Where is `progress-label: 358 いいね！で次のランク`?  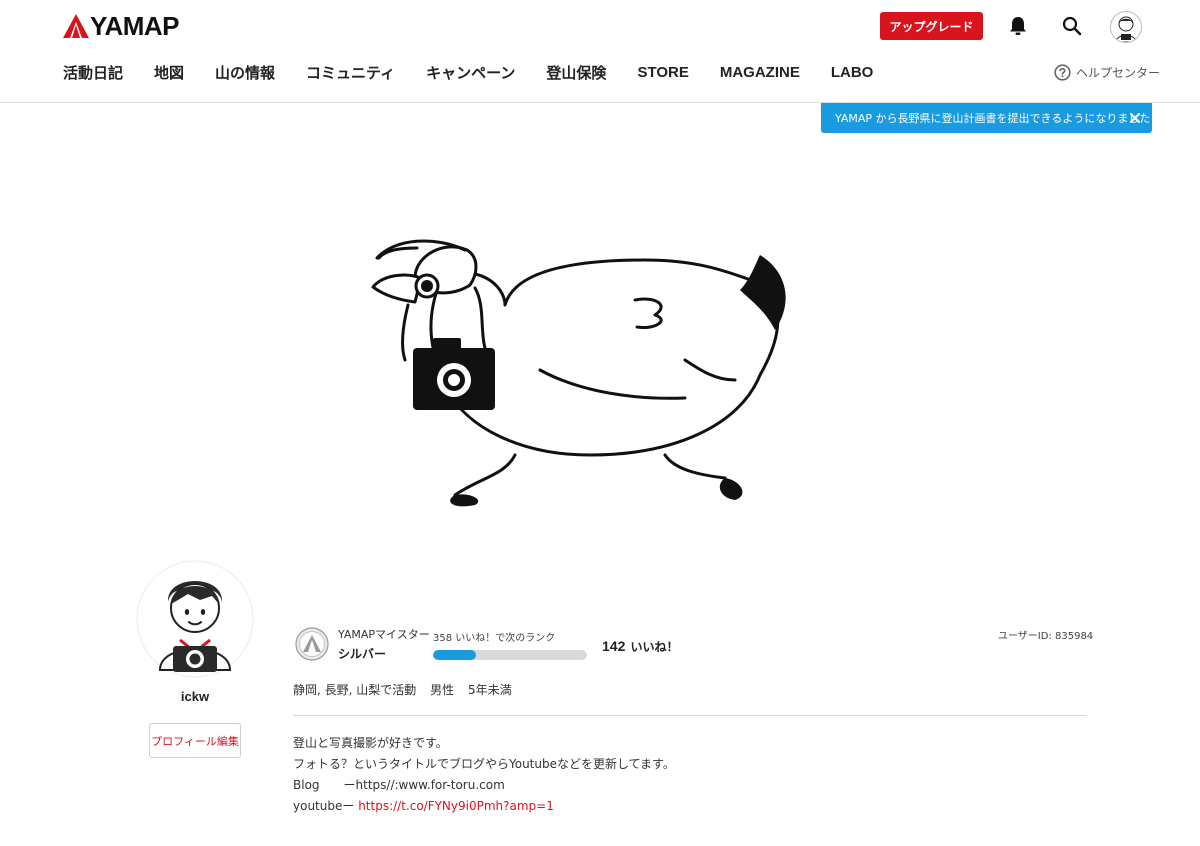 progress-label: 358 いいね！で次のランク is located at coordinates (494, 638).